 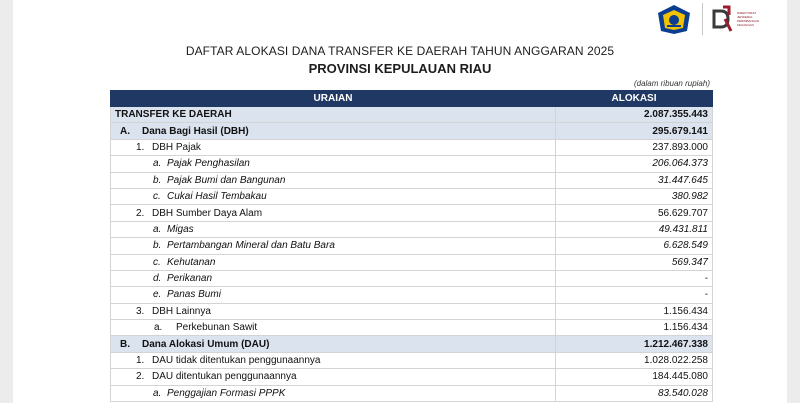 What do you see at coordinates (634, 262) in the screenshot?
I see `row-value: 569.347` at bounding box center [634, 262].